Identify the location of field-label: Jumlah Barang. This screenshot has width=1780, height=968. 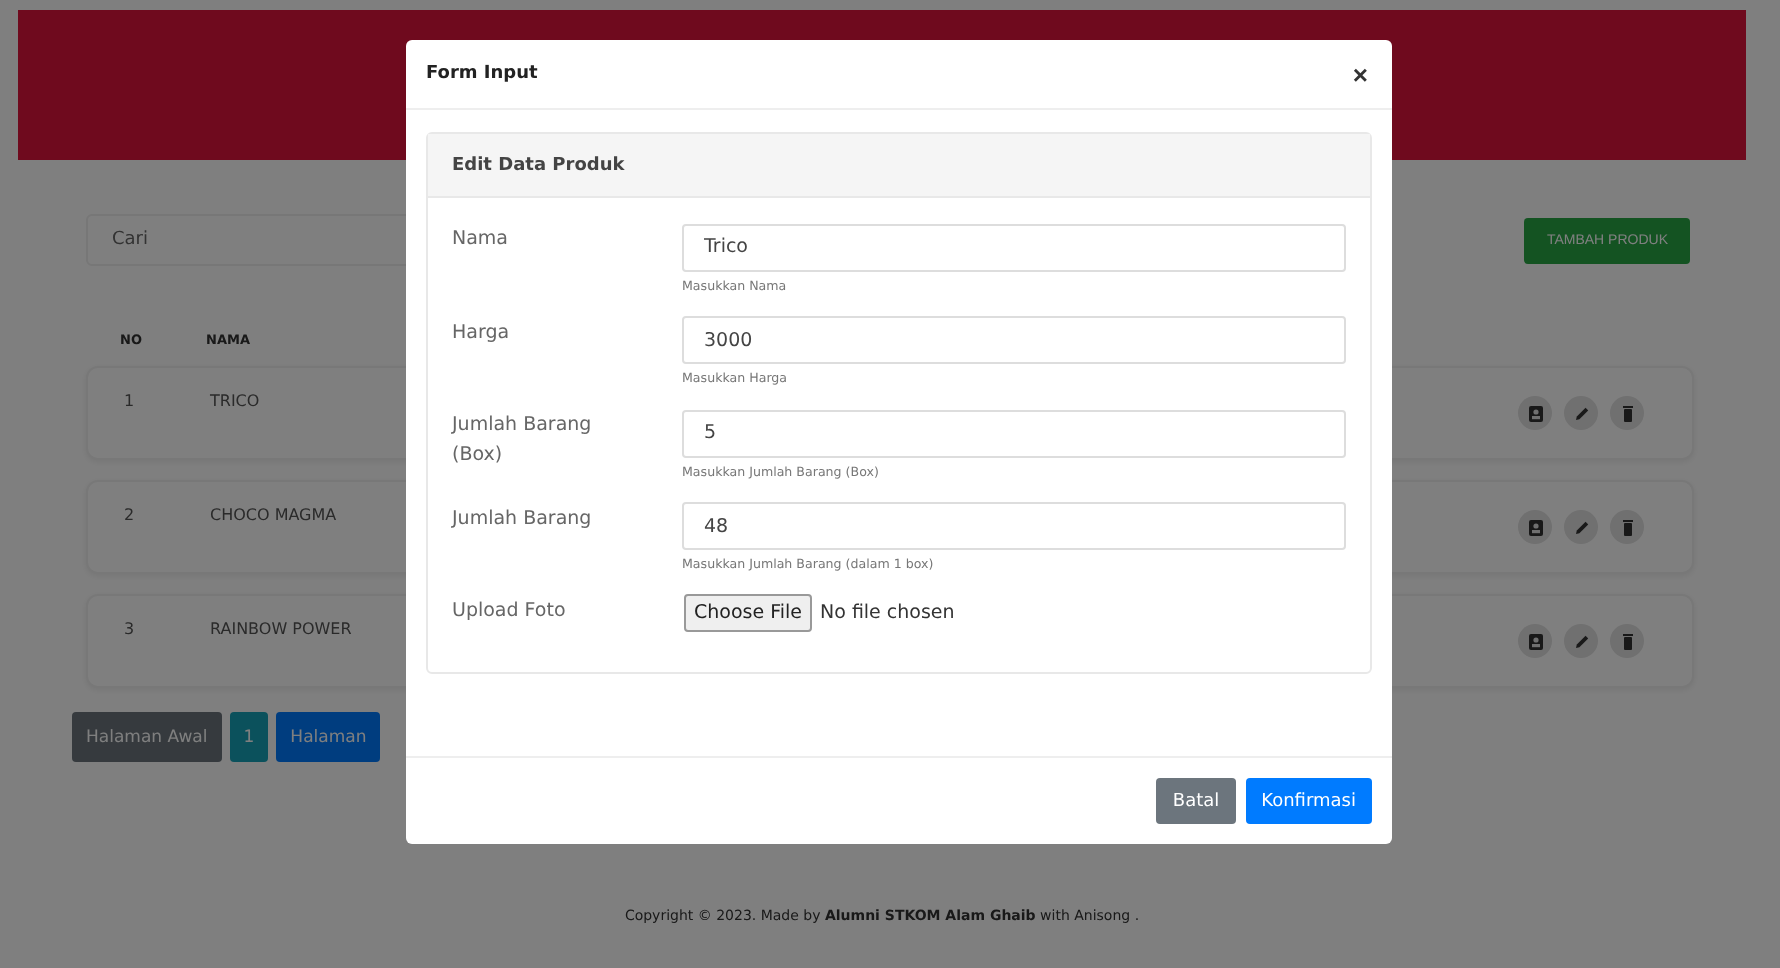
(523, 519).